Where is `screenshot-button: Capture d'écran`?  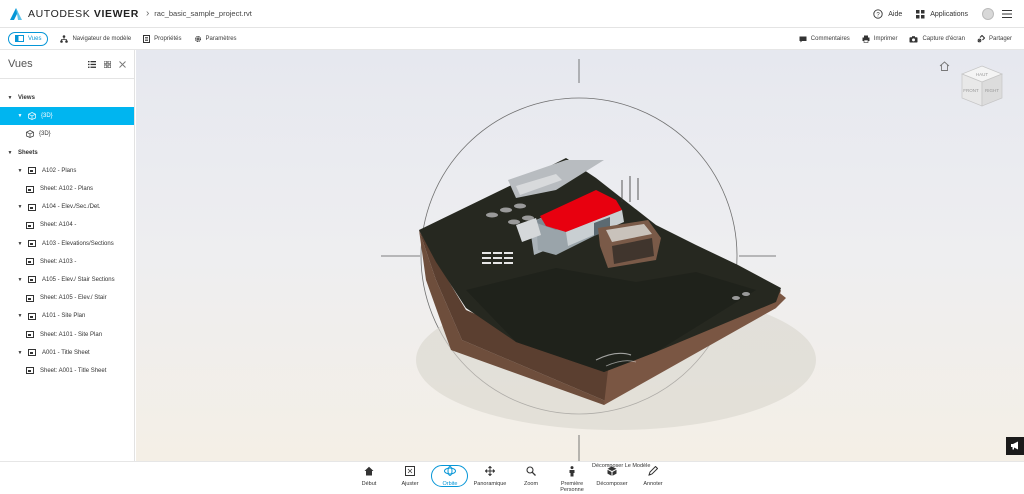 screenshot-button: Capture d'écran is located at coordinates (937, 39).